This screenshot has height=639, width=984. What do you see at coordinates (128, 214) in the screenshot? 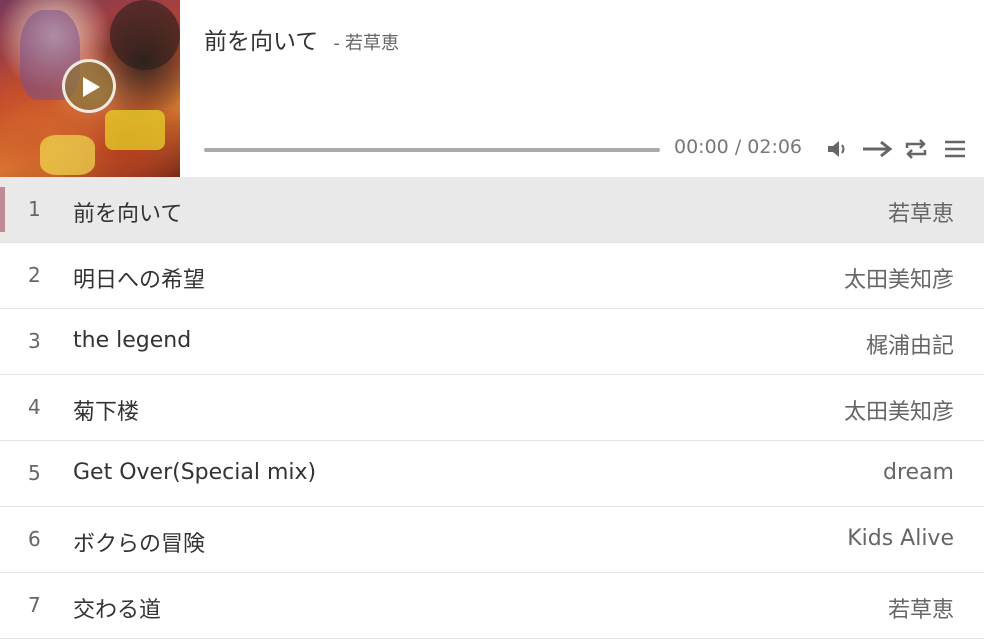
I see `track-title: 前を向いて` at bounding box center [128, 214].